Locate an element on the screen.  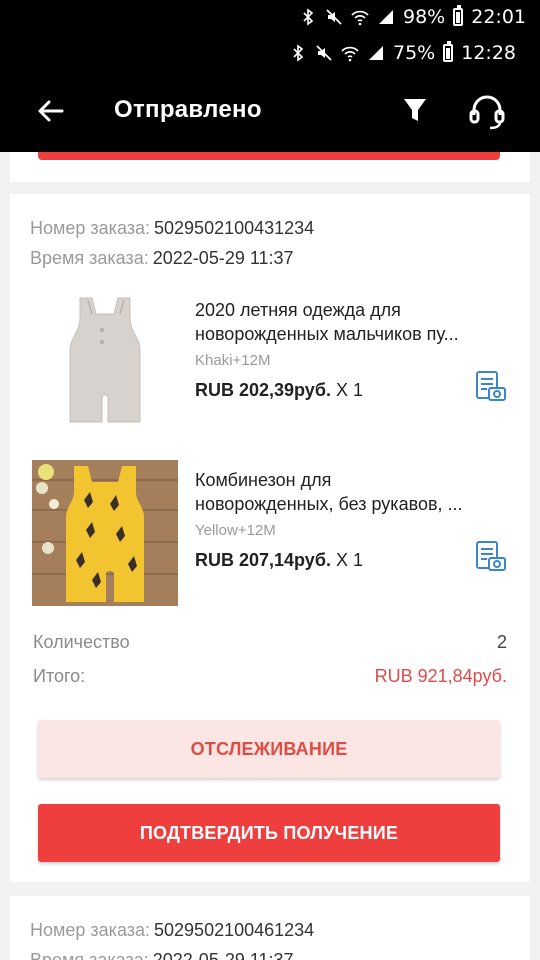
product-price-row: RUB 202,39руб. X 1 is located at coordinates (279, 390).